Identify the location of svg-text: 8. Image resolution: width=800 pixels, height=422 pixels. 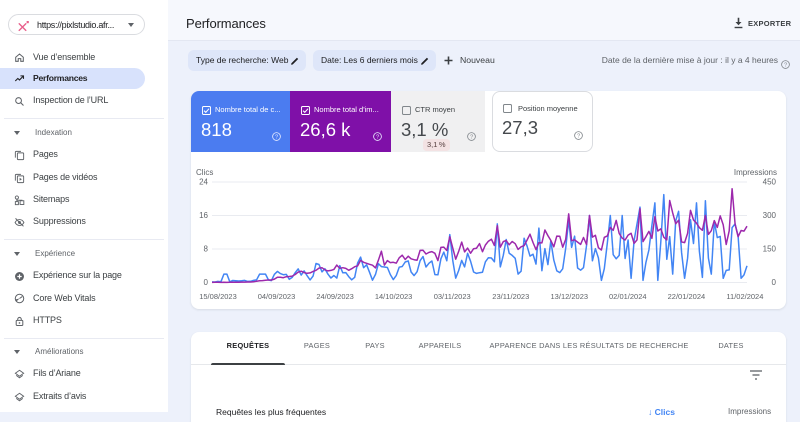
(206, 249).